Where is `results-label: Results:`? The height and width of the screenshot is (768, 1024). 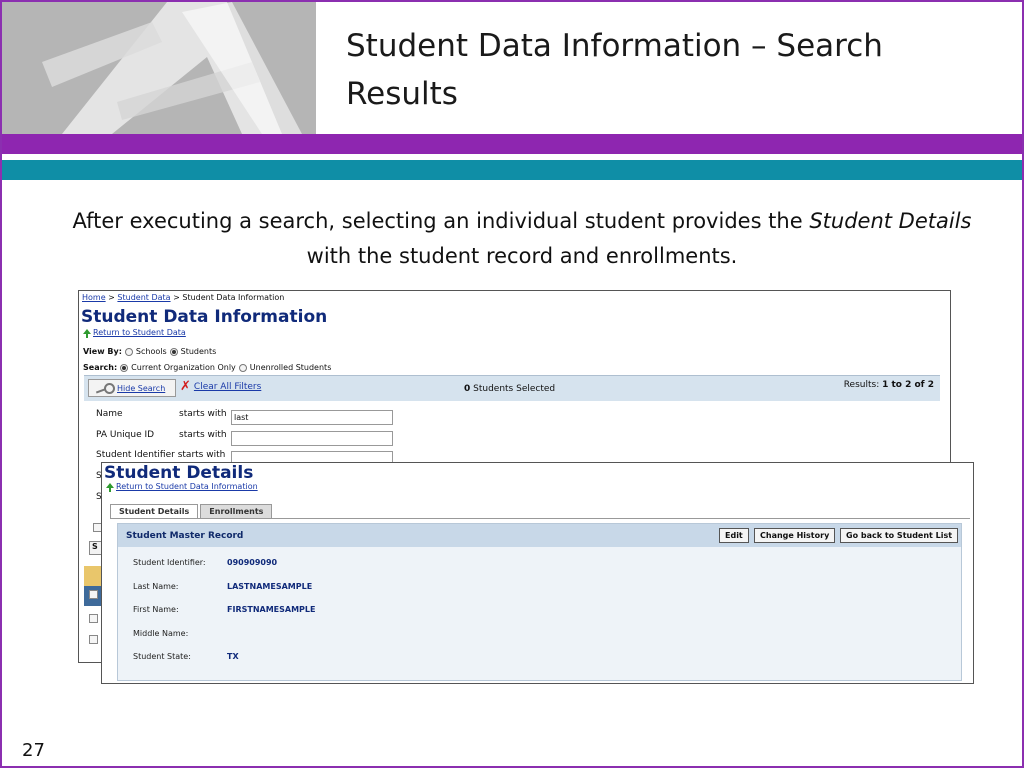
results-label: Results: is located at coordinates (863, 385).